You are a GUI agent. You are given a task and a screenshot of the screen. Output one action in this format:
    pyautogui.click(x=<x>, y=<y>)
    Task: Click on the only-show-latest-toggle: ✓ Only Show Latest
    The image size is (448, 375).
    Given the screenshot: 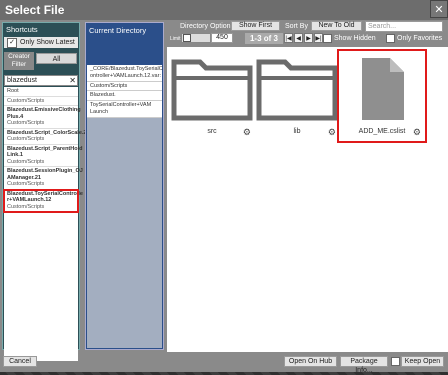 What is the action you would take?
    pyautogui.click(x=41, y=42)
    